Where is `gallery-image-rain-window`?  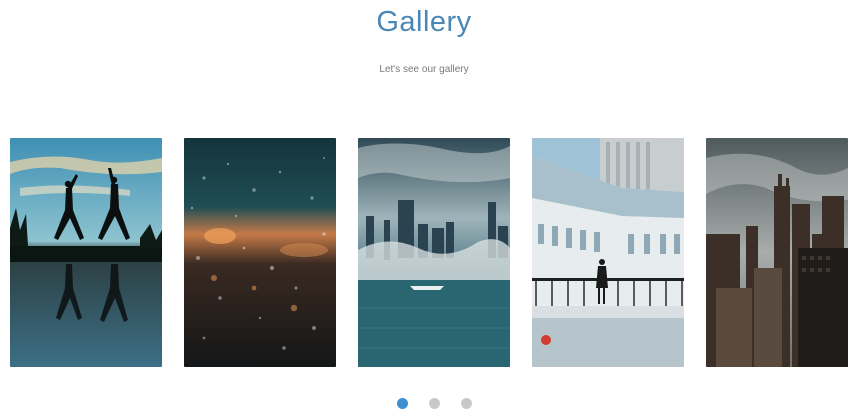 gallery-image-rain-window is located at coordinates (260, 252).